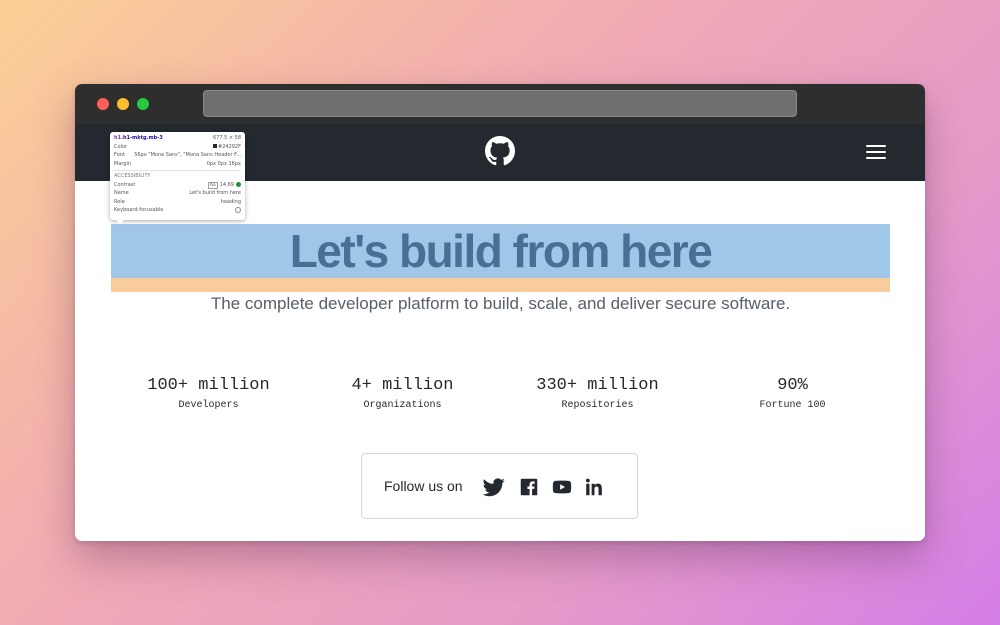  Describe the element at coordinates (402, 385) in the screenshot. I see `stat-value: 4+ million` at that location.